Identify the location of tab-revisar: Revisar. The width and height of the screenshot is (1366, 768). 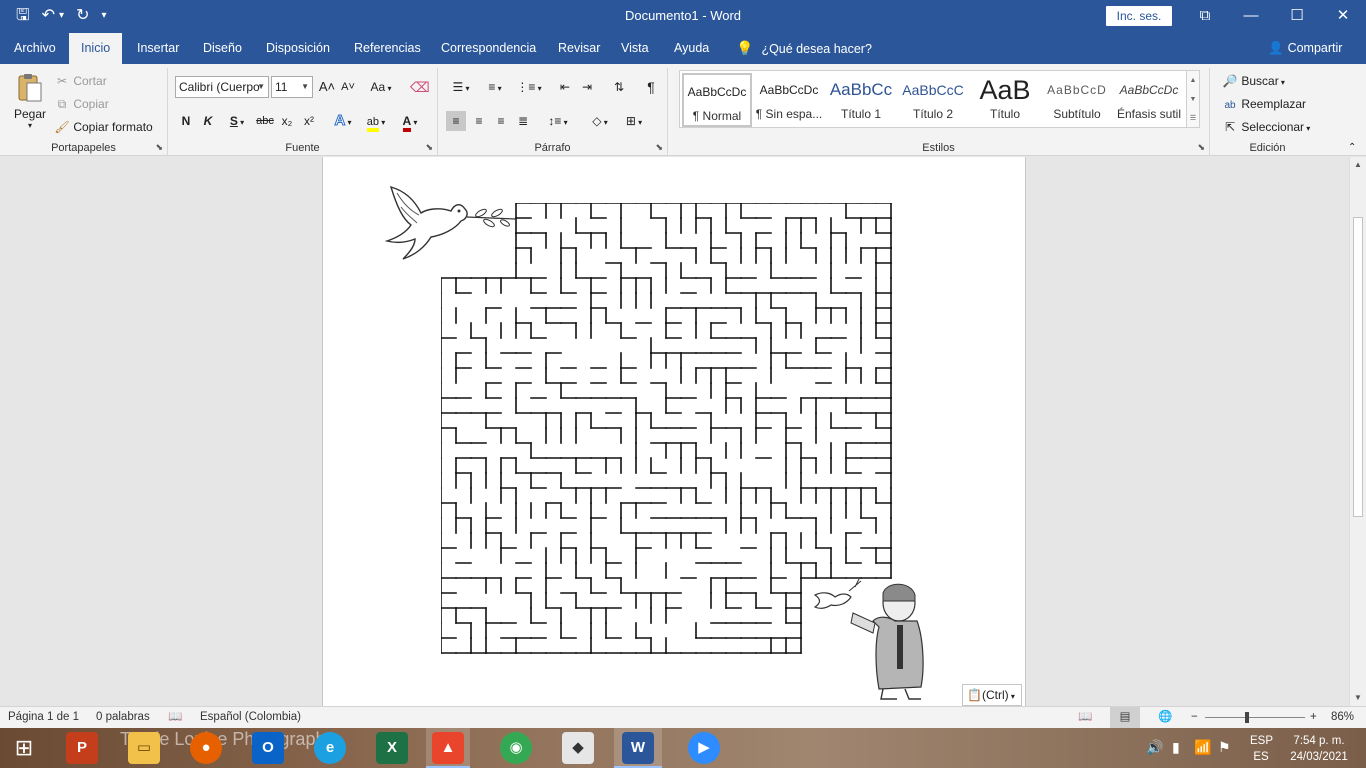
(579, 48).